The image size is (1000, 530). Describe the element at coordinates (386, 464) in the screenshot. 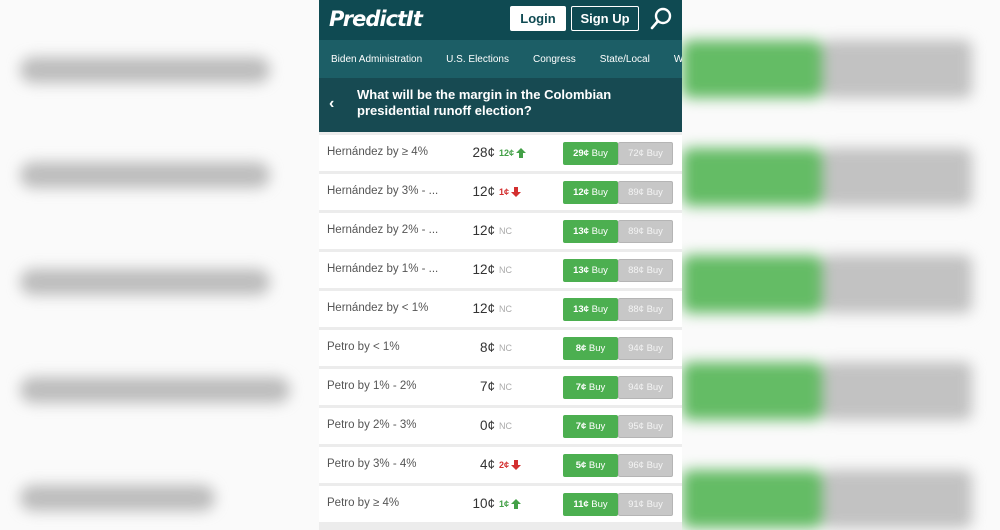

I see `contract-name: Petro by 3% - 4%` at that location.